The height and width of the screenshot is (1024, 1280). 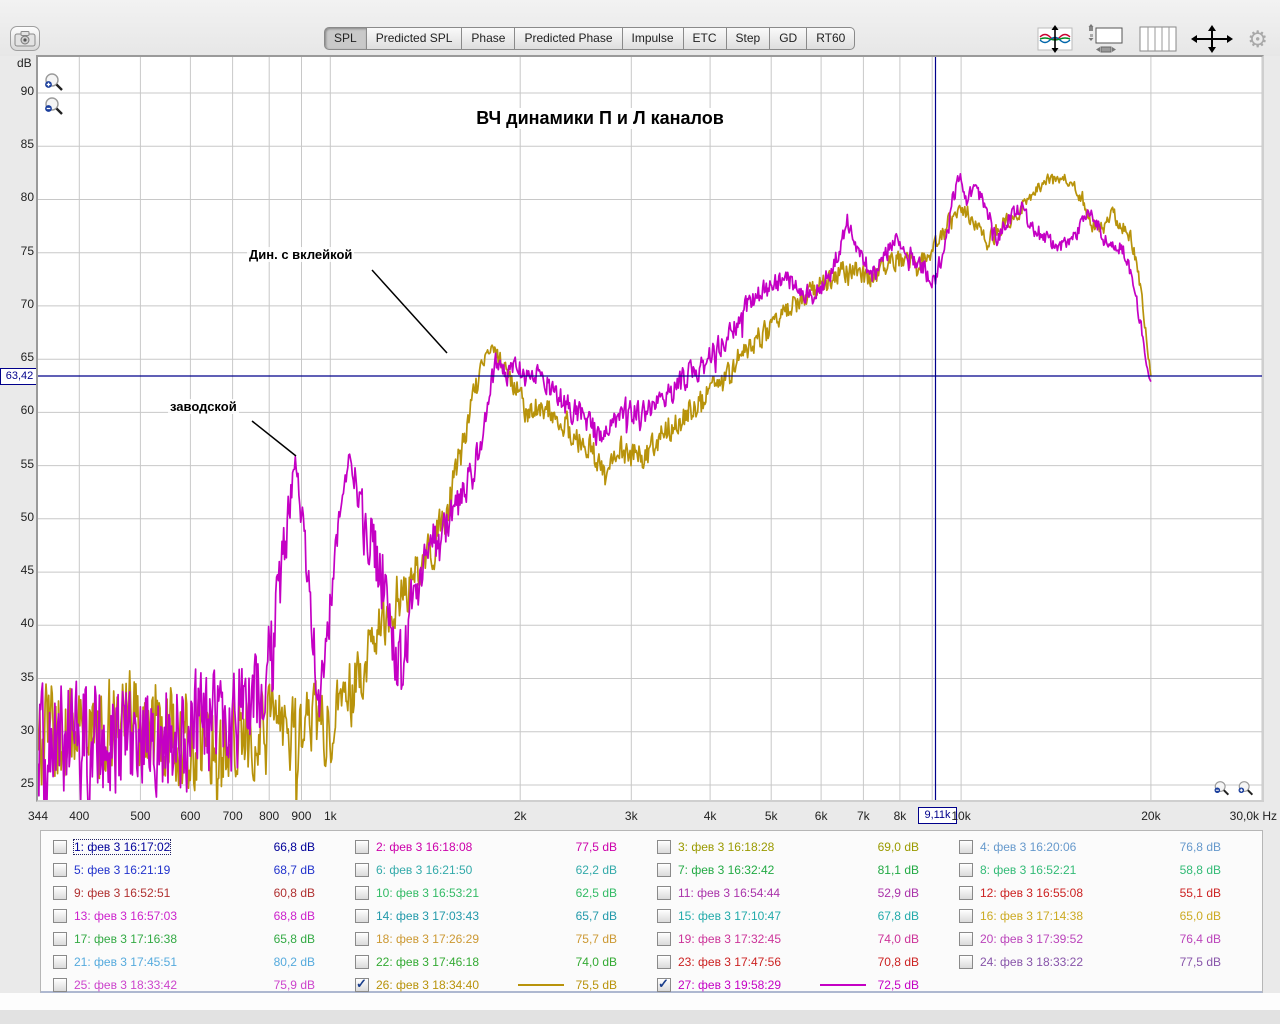 I want to click on tab-step: Step, so click(x=748, y=38).